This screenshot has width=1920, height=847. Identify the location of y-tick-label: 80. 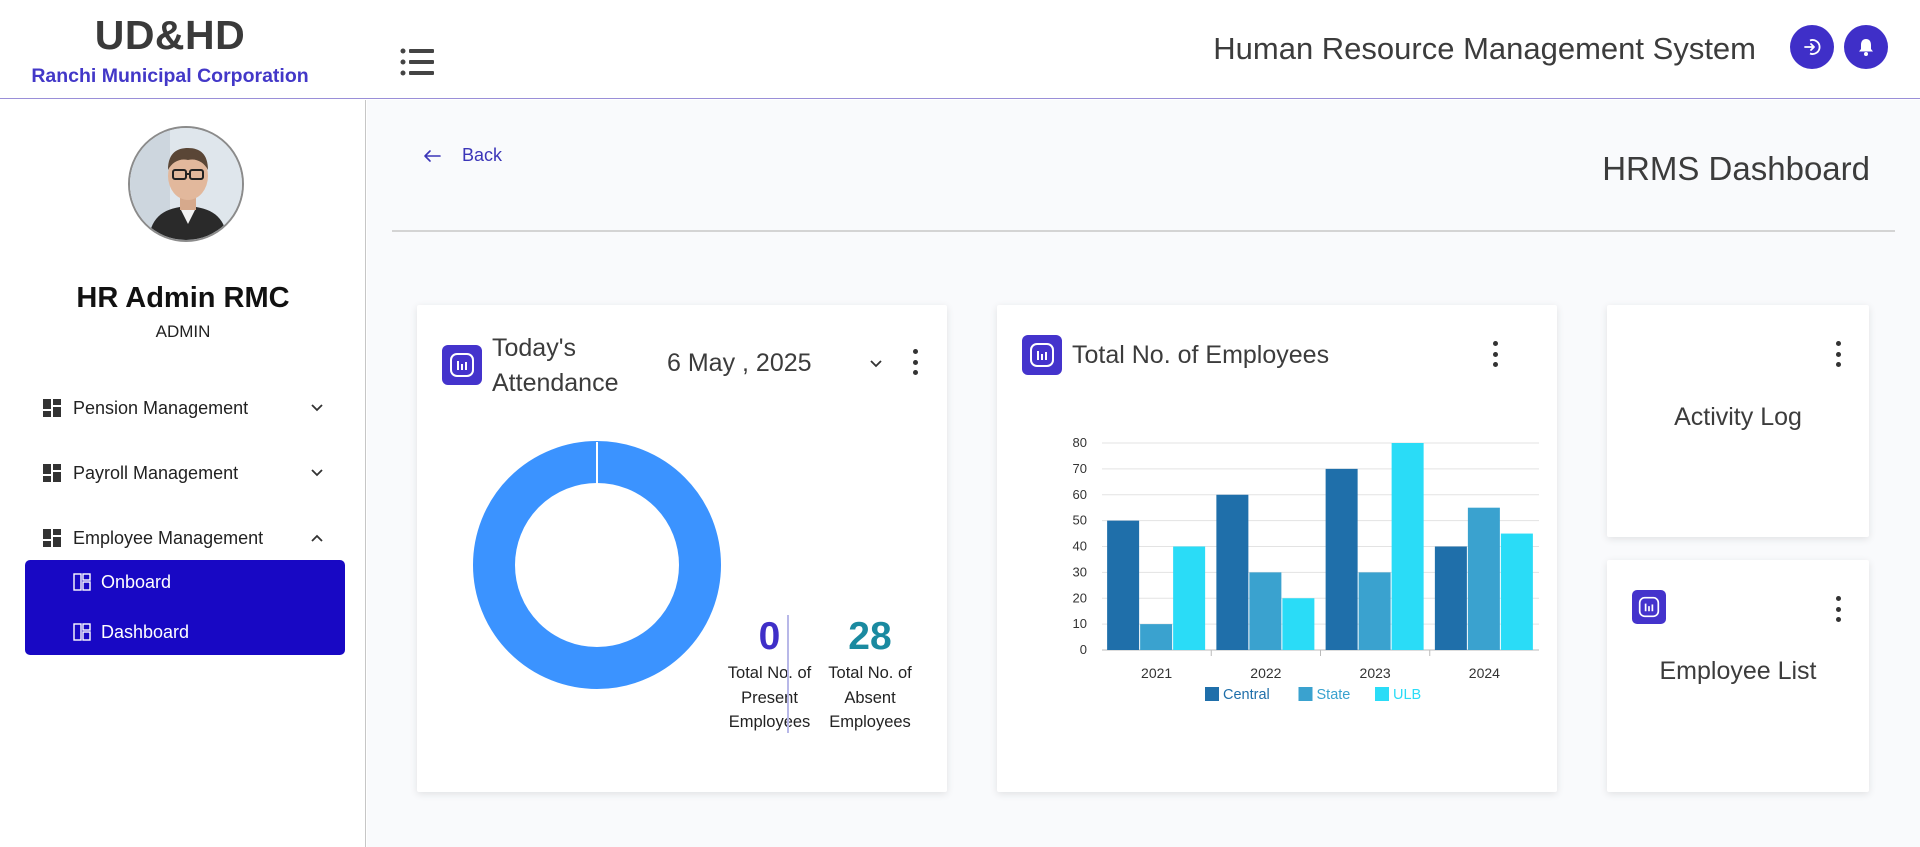
(1080, 442).